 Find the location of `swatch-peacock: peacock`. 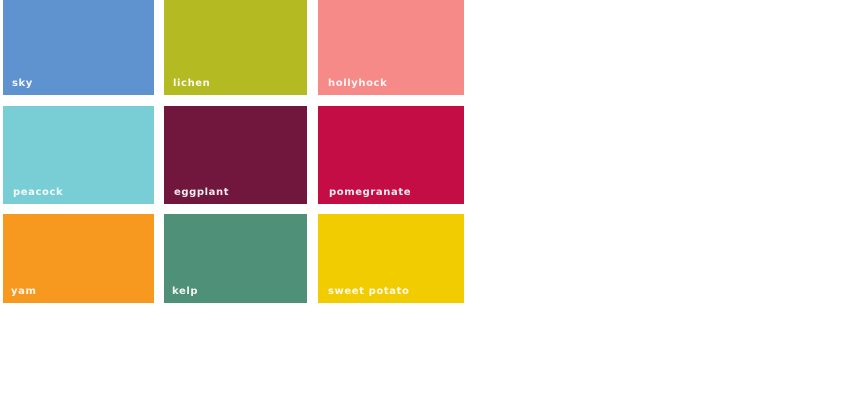

swatch-peacock: peacock is located at coordinates (78, 155).